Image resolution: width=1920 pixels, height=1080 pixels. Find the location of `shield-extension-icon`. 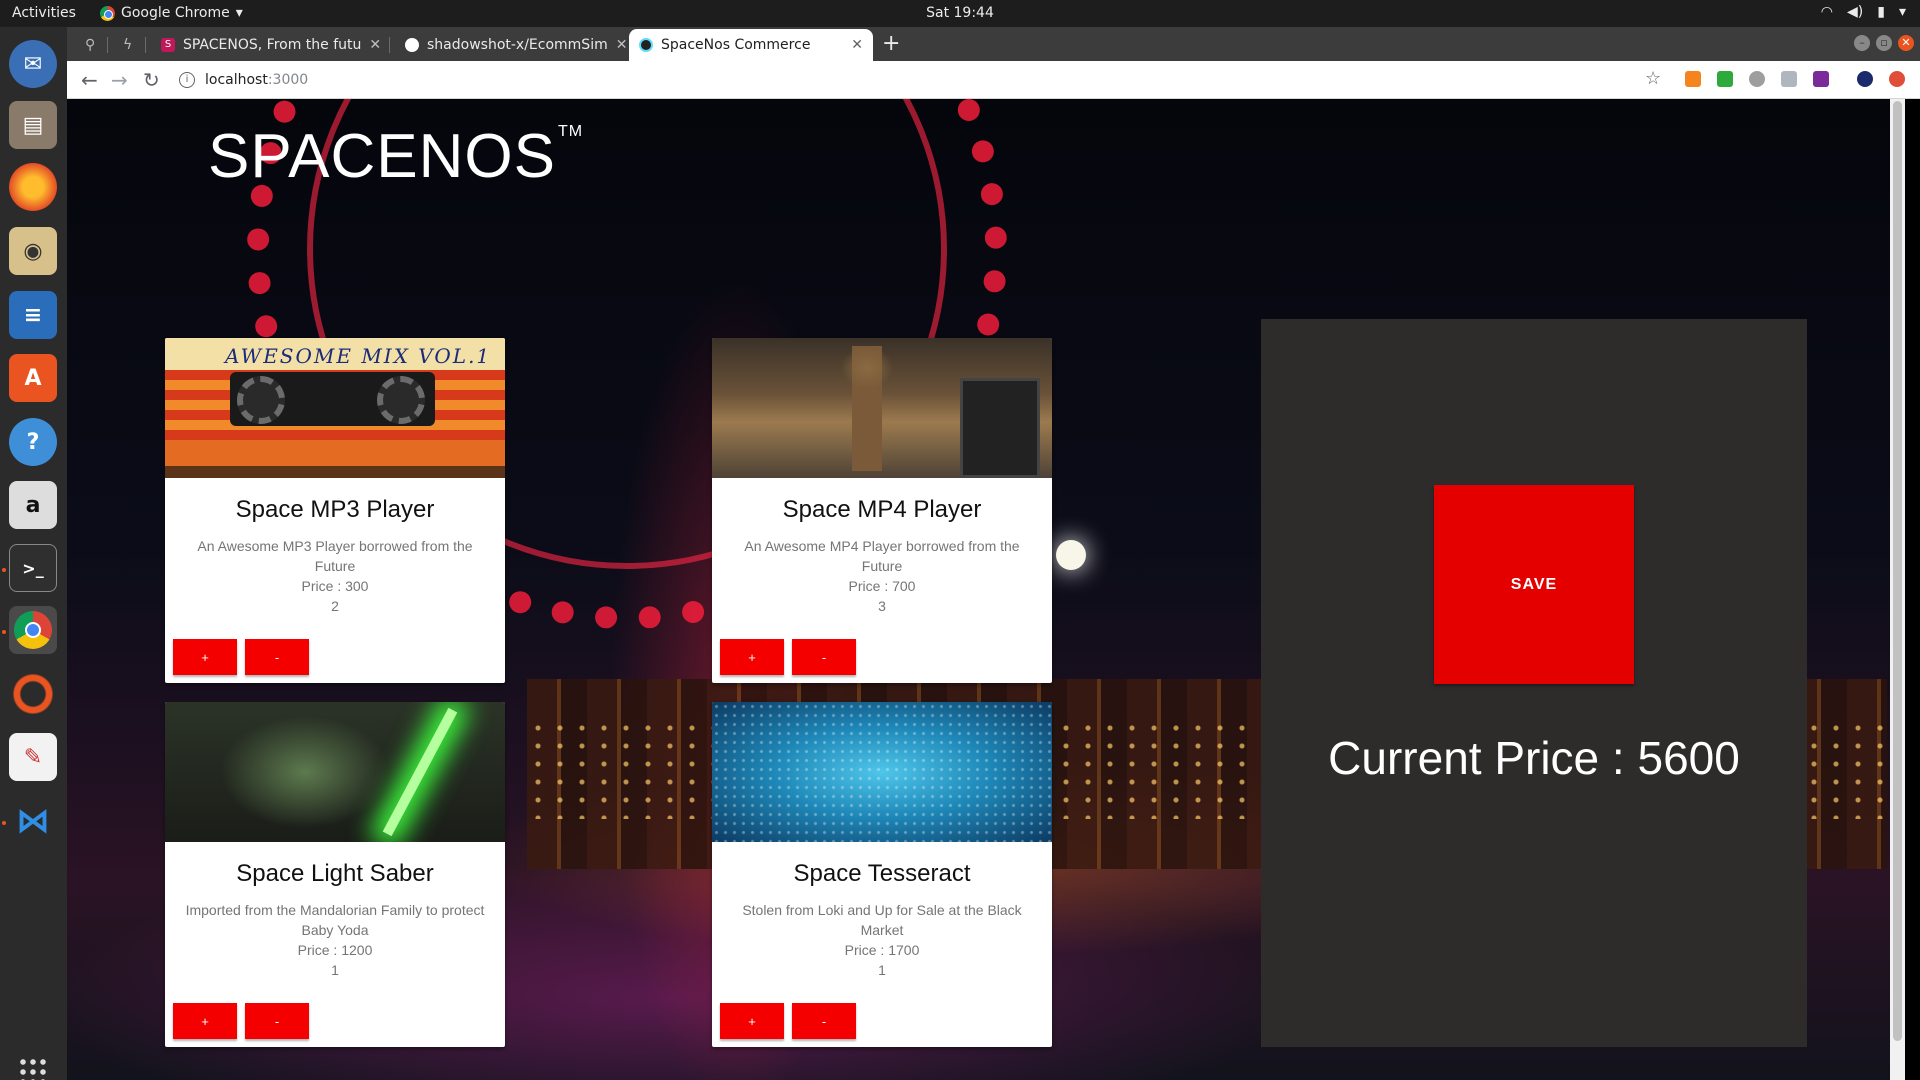

shield-extension-icon is located at coordinates (1789, 79).